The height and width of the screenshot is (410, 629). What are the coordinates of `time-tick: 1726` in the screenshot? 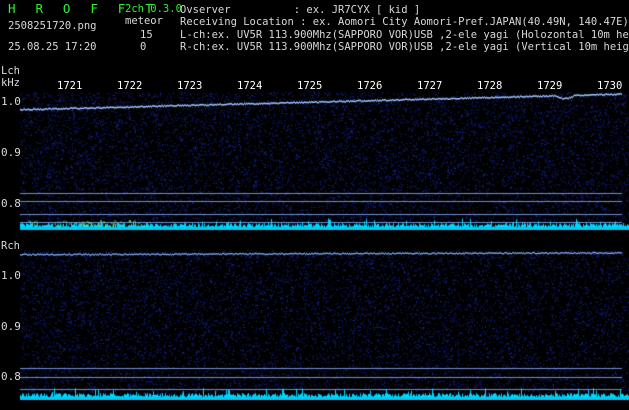 It's located at (370, 86).